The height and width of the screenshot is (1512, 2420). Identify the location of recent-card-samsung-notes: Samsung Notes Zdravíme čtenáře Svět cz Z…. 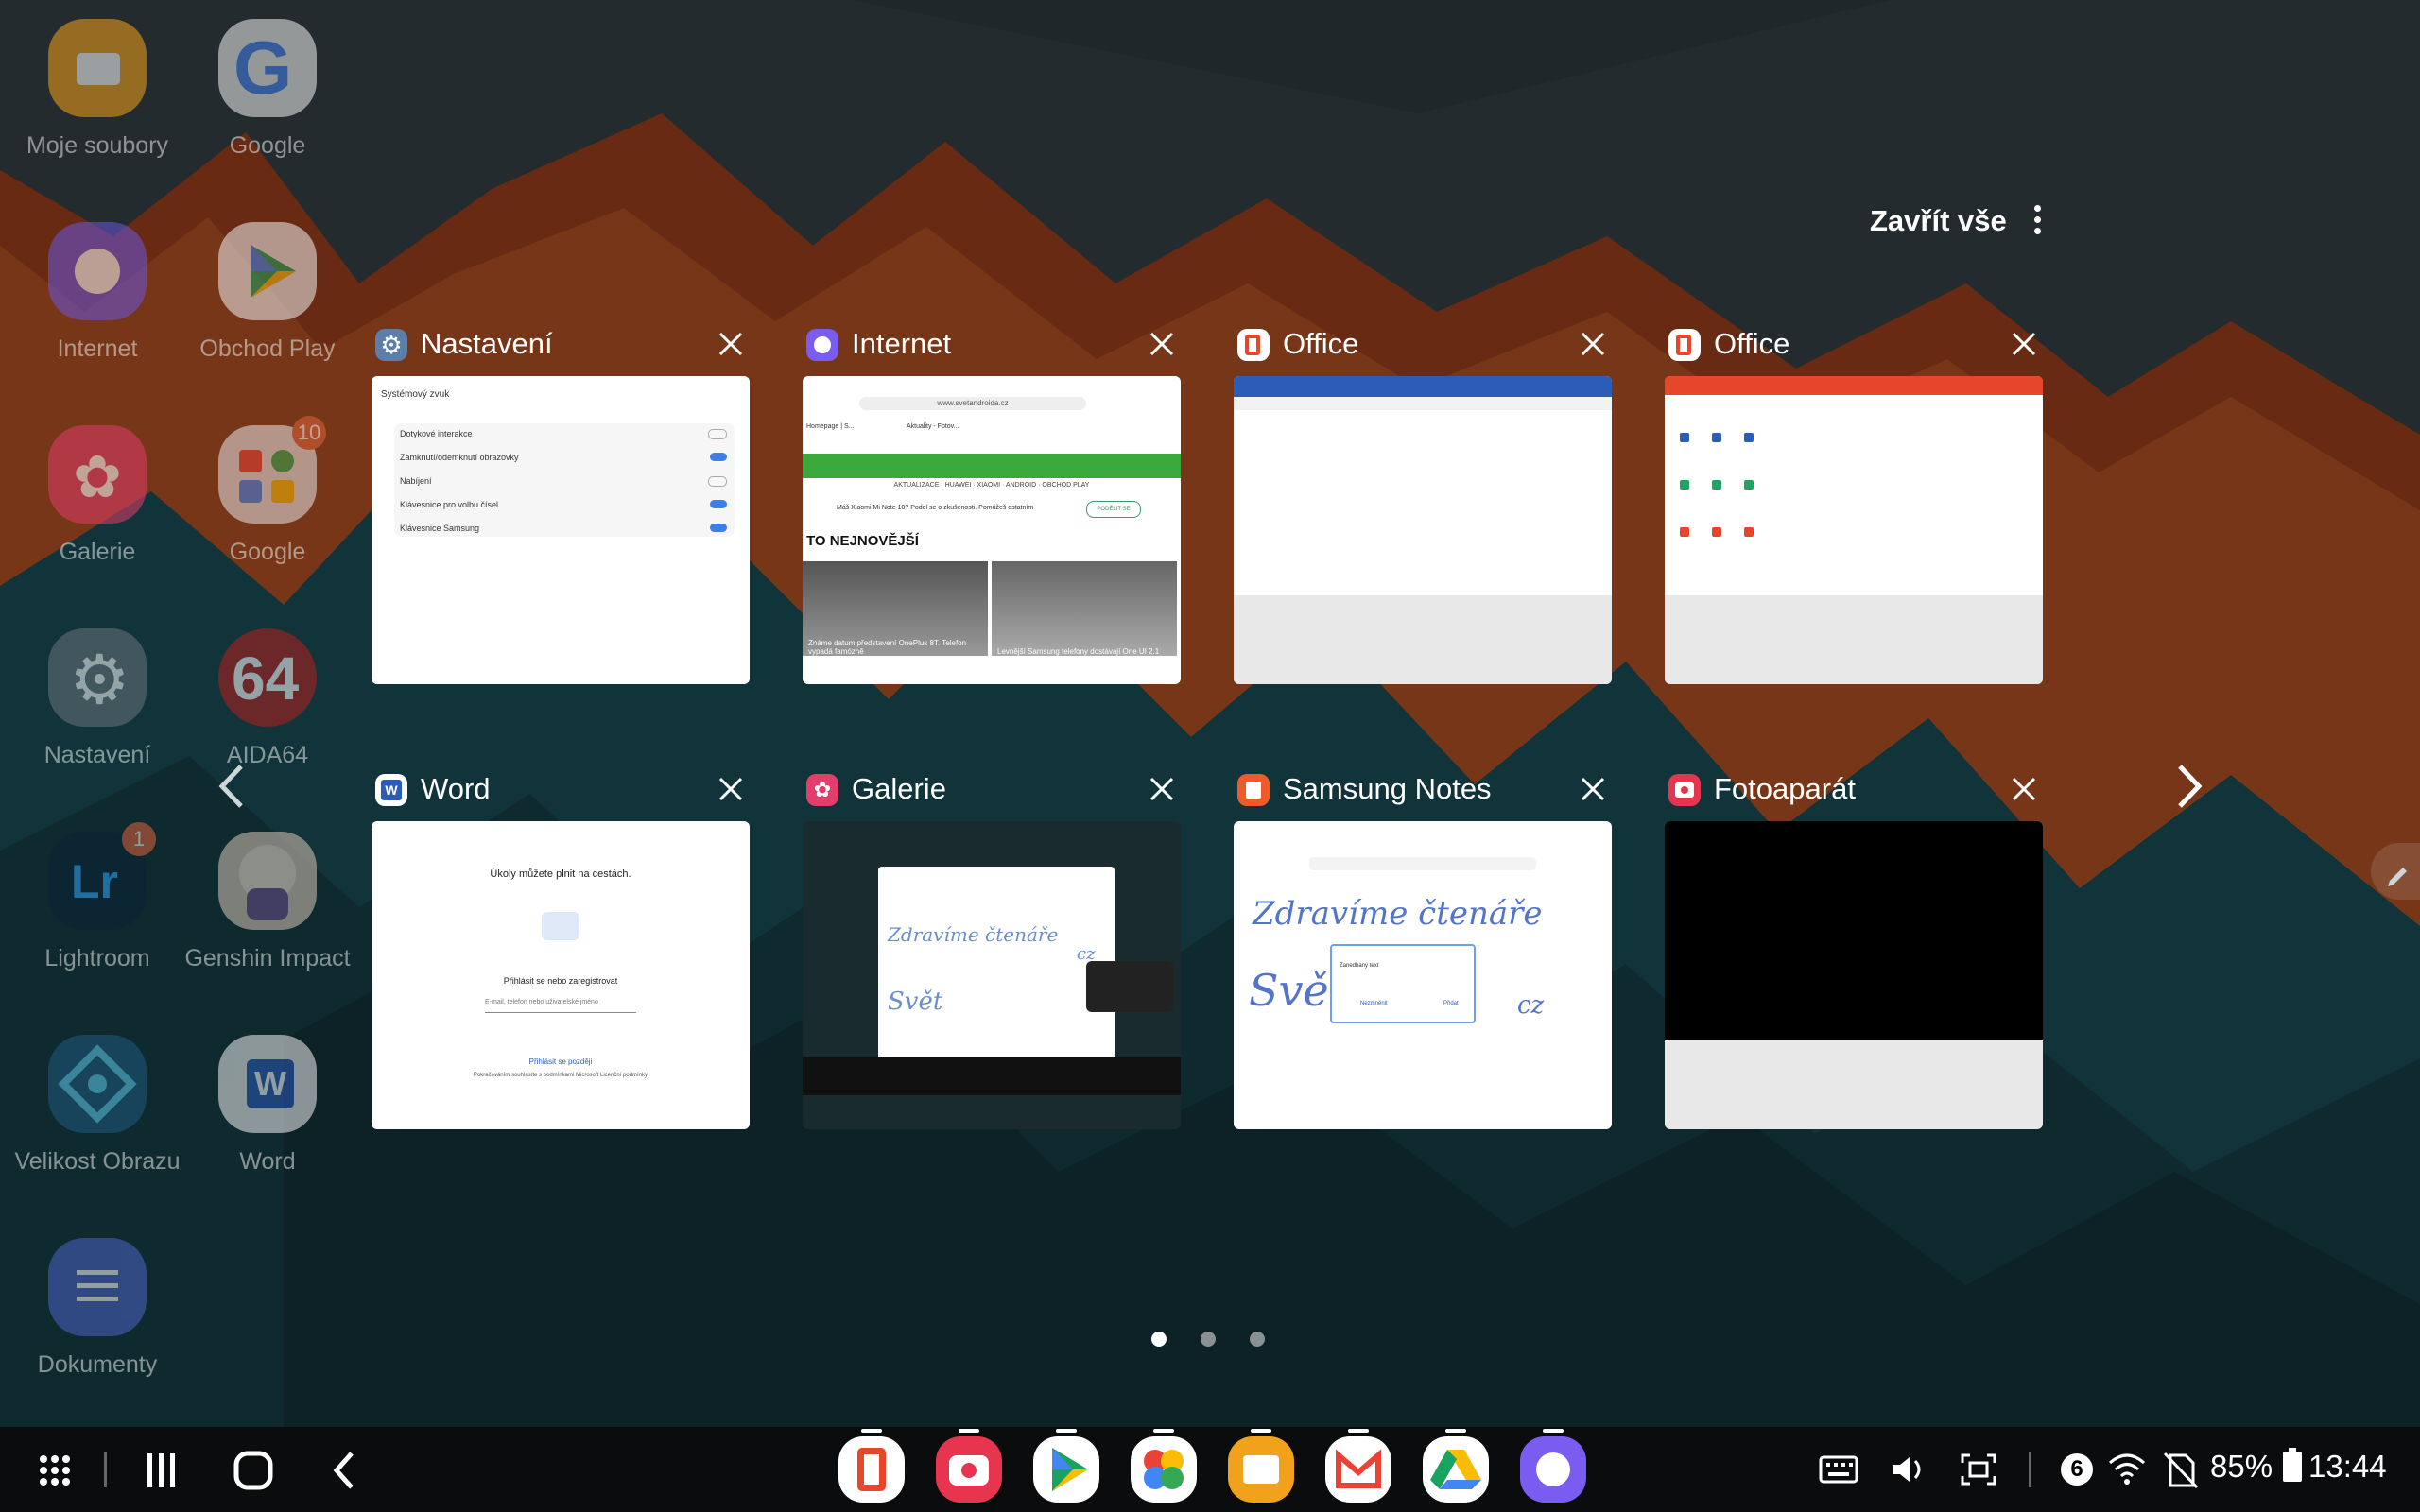
(1423, 946).